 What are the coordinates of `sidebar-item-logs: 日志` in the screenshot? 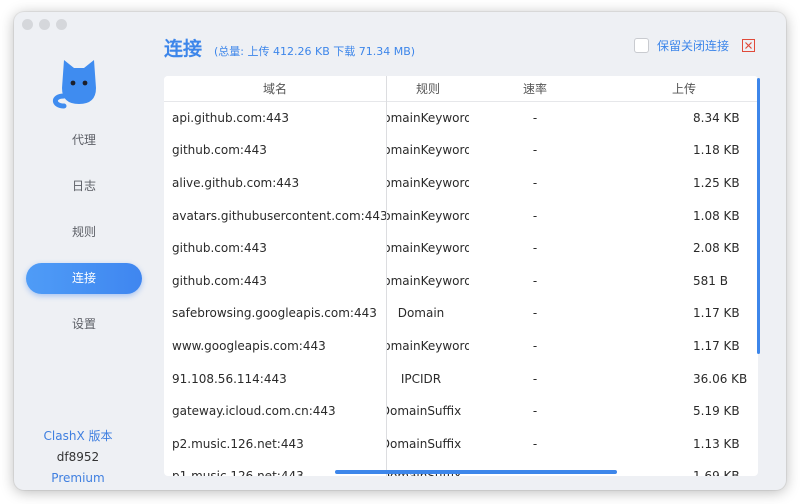 It's located at (84, 186).